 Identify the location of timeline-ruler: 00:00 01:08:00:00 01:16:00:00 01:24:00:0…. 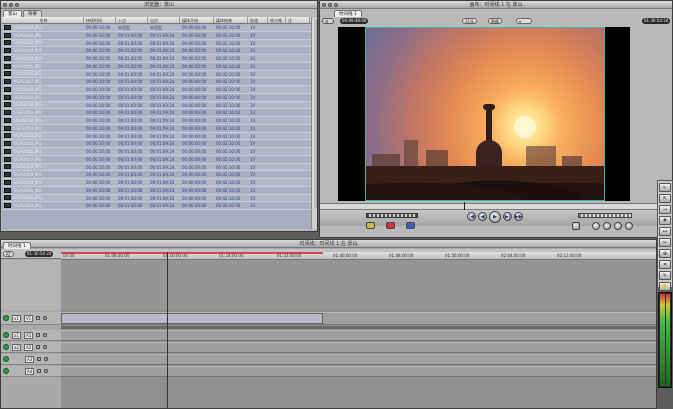
(358, 256).